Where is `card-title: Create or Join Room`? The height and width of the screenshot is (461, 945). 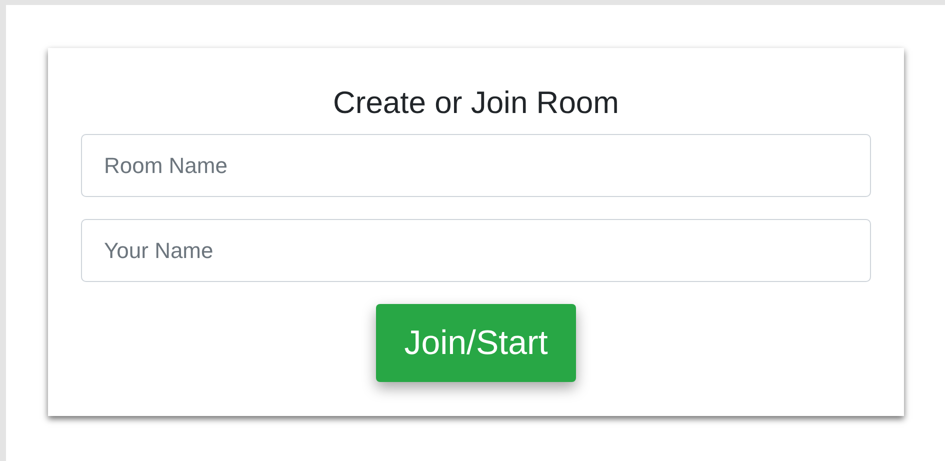
card-title: Create or Join Room is located at coordinates (476, 103).